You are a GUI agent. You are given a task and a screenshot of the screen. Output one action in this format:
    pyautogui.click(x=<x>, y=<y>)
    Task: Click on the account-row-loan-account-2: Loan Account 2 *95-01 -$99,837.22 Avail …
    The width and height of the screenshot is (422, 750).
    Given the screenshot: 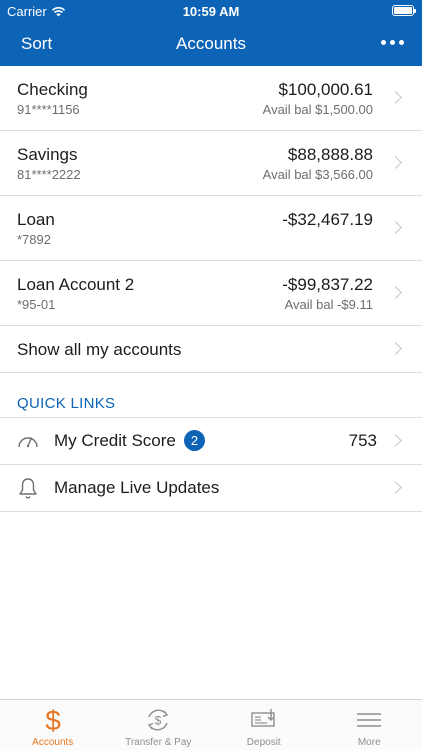 What is the action you would take?
    pyautogui.click(x=211, y=293)
    